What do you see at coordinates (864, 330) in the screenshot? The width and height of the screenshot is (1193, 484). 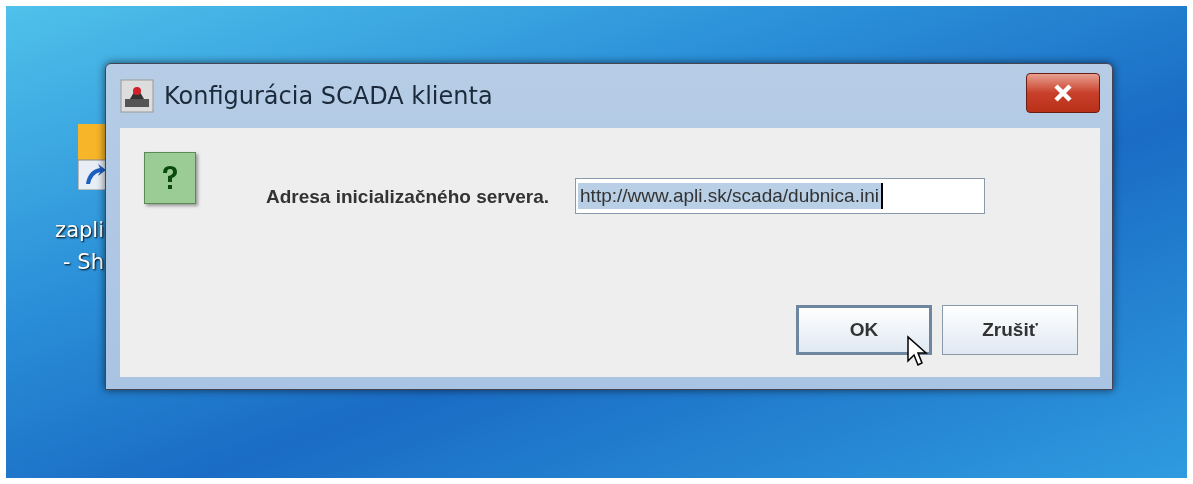 I see `dialog-button: OK` at bounding box center [864, 330].